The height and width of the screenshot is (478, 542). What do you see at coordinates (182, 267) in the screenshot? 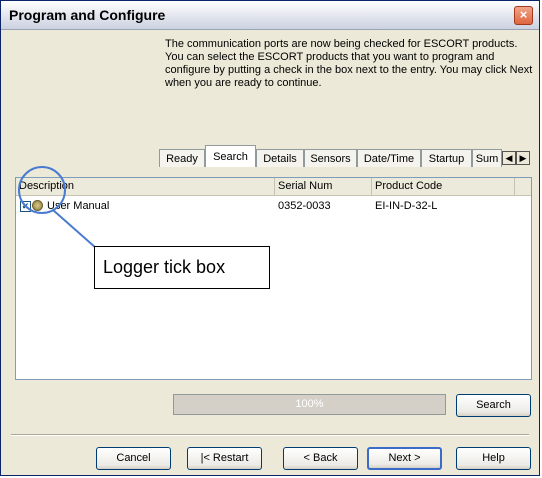
I see `annotation-label: Logger tick box` at bounding box center [182, 267].